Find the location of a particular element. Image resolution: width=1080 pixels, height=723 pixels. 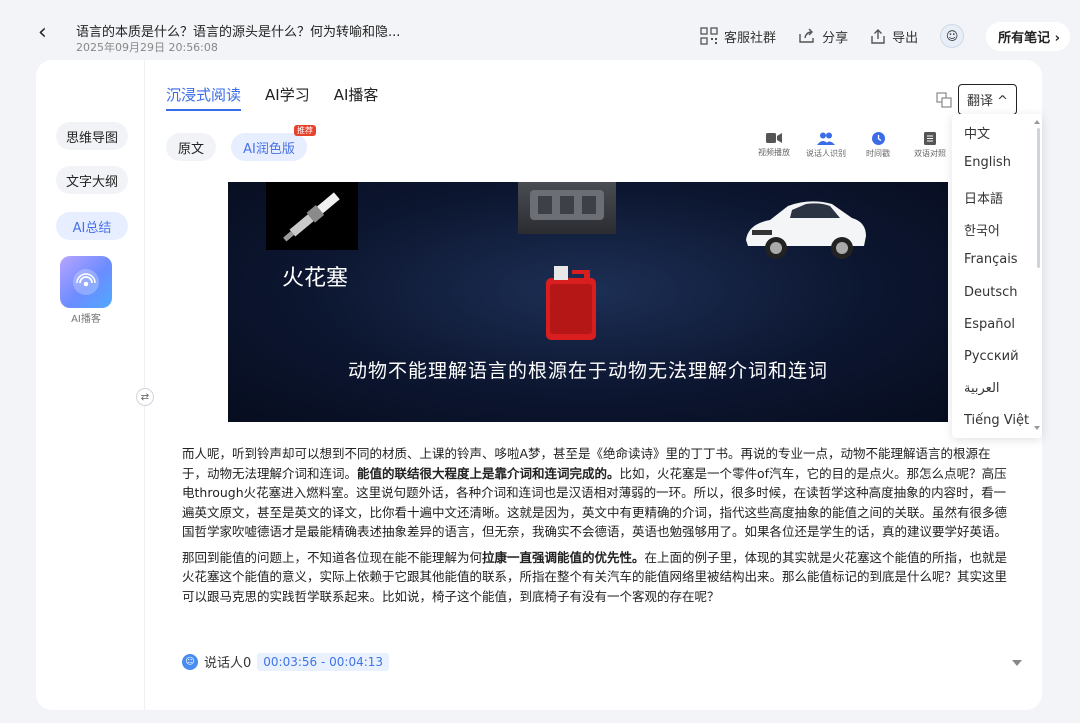

ai-podcast-label: AI播客 is located at coordinates (86, 319).